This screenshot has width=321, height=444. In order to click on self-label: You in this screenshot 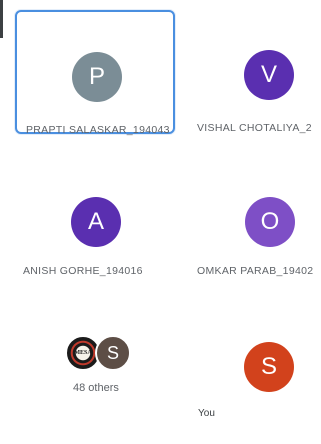, I will do `click(206, 413)`.